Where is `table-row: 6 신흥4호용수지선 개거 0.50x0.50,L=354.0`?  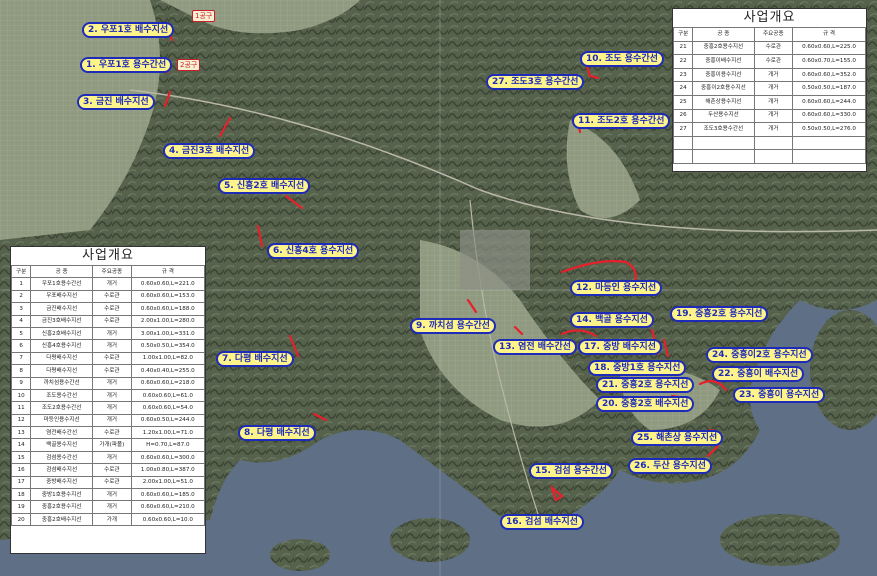 table-row: 6 신흥4호용수지선 개거 0.50x0.50,L=354.0 is located at coordinates (108, 346).